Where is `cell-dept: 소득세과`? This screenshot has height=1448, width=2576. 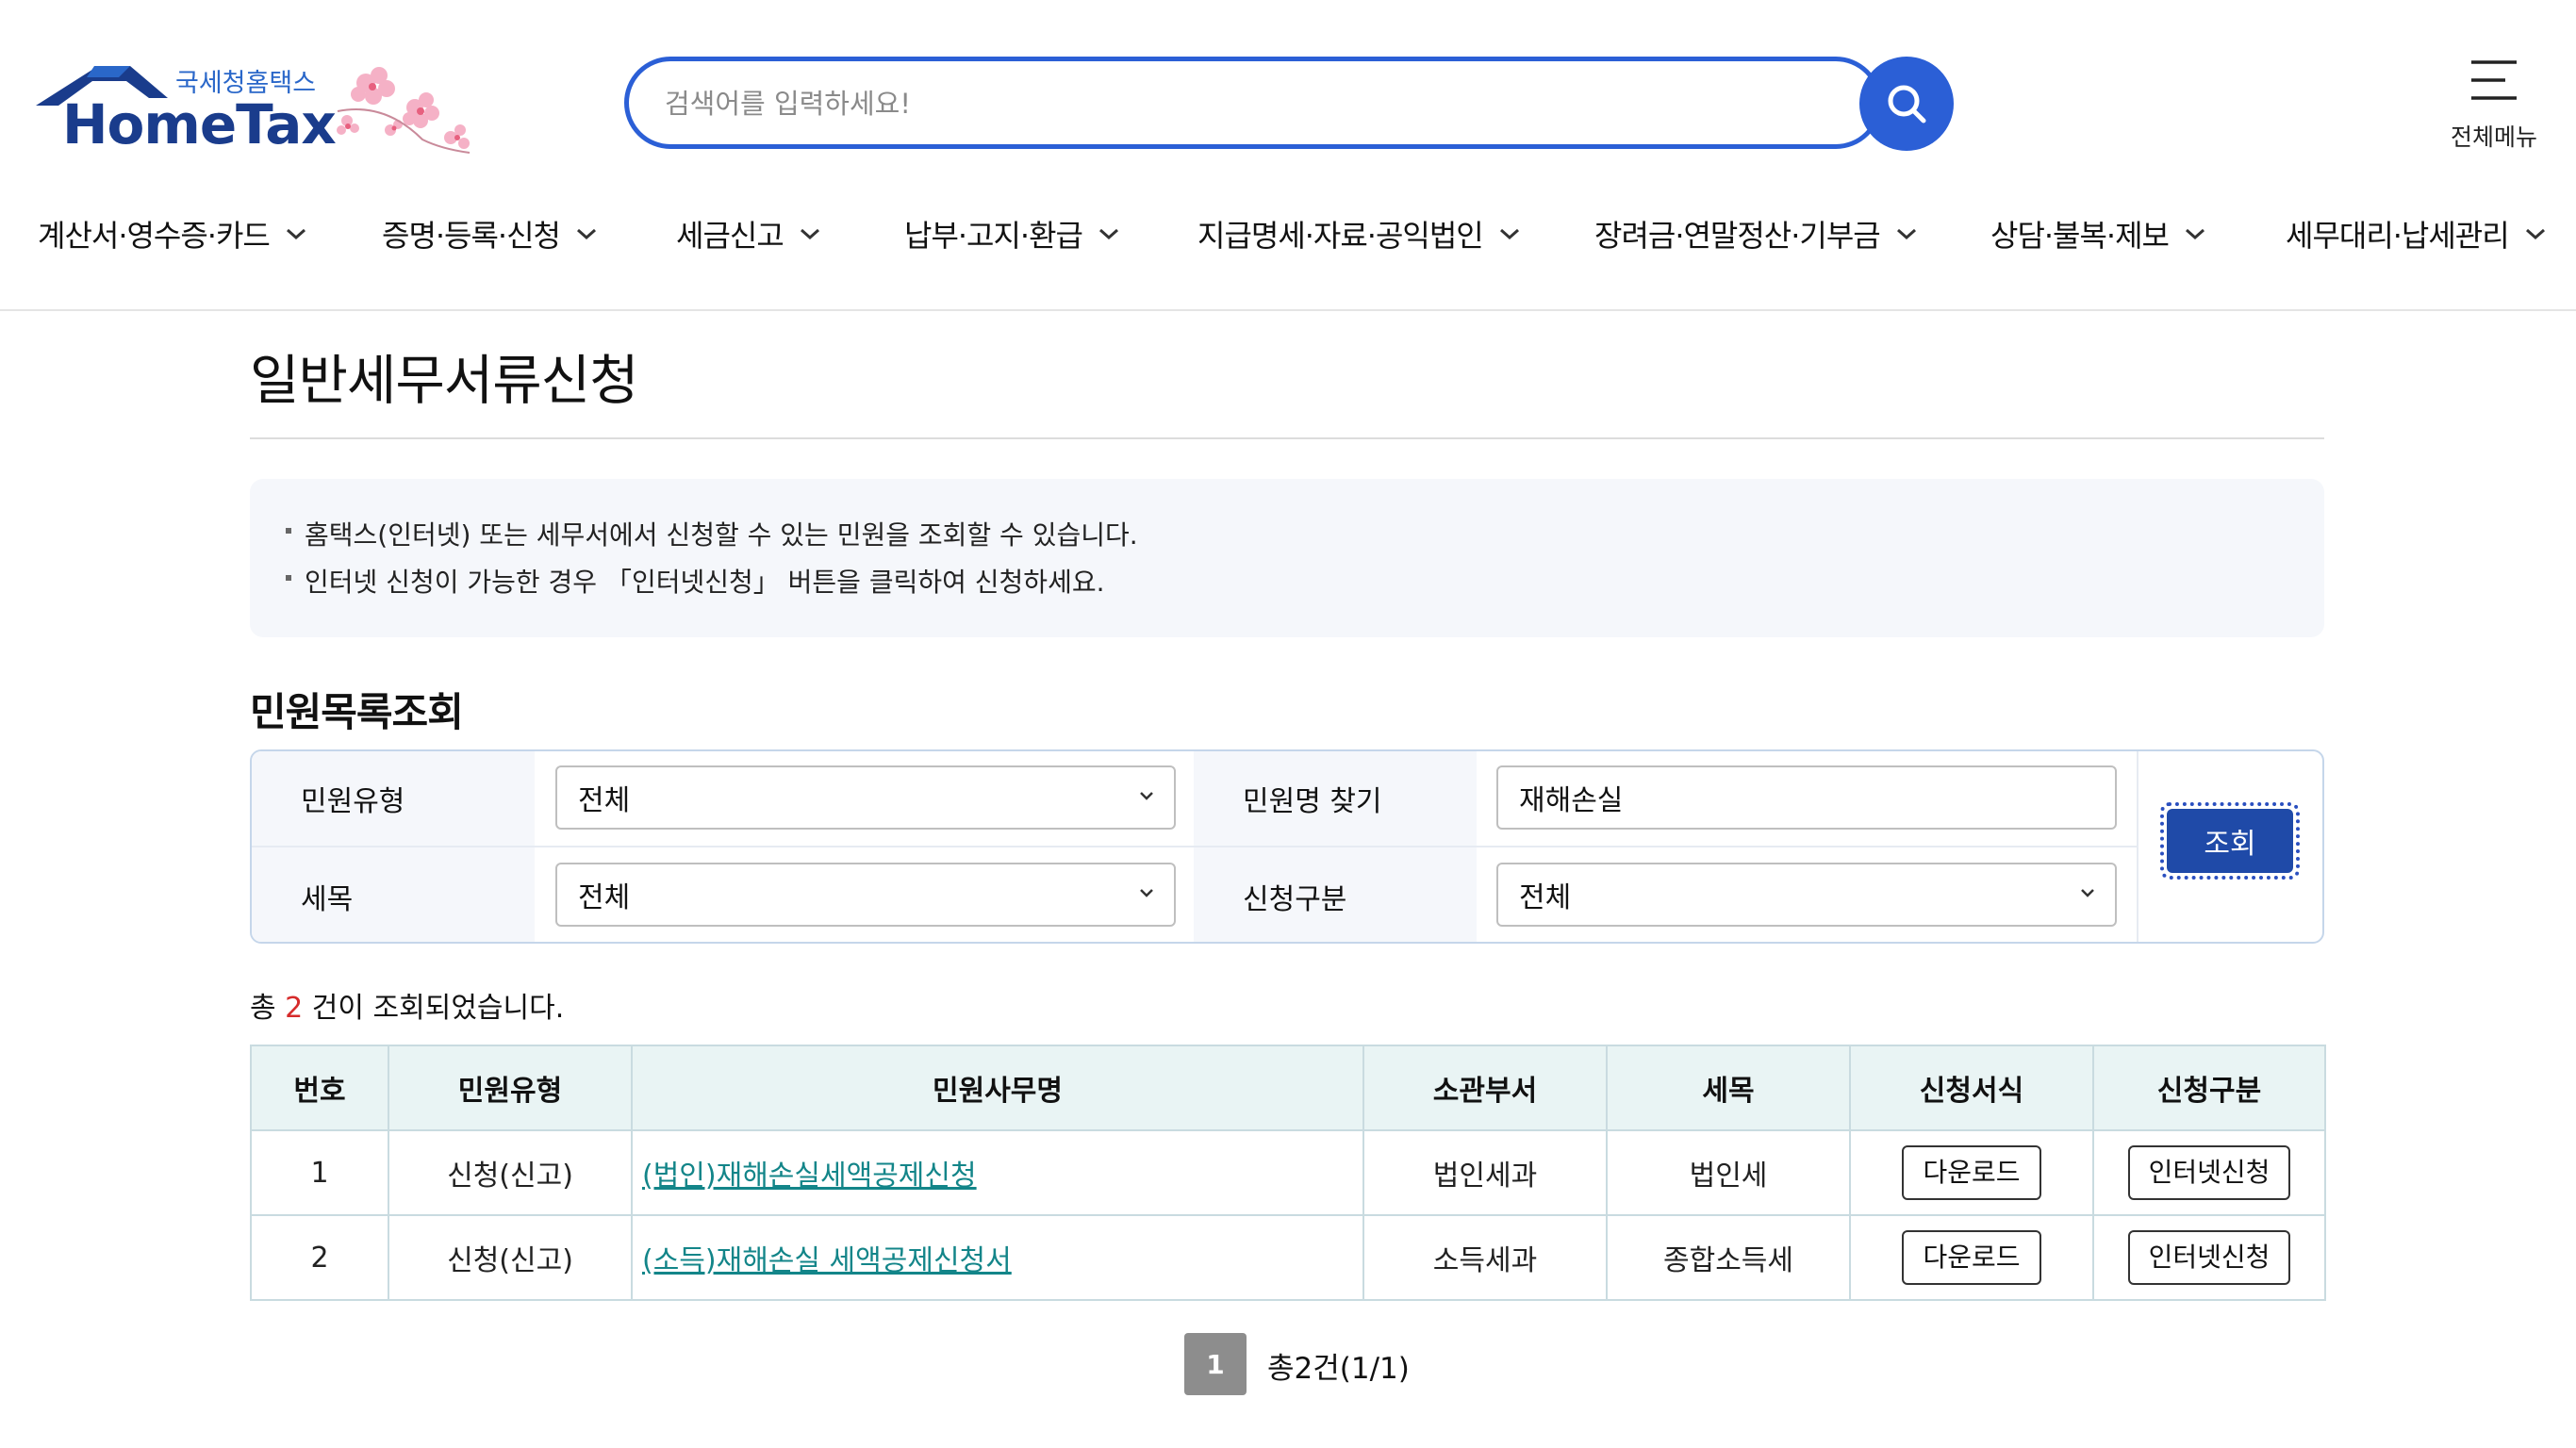
cell-dept: 소득세과 is located at coordinates (1485, 1257).